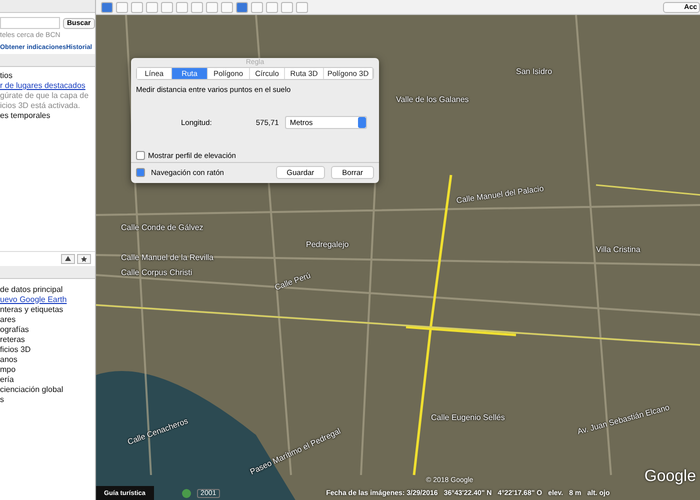 Image resolution: width=700 pixels, height=500 pixels. What do you see at coordinates (7, 76) in the screenshot?
I see `place-item: tios` at bounding box center [7, 76].